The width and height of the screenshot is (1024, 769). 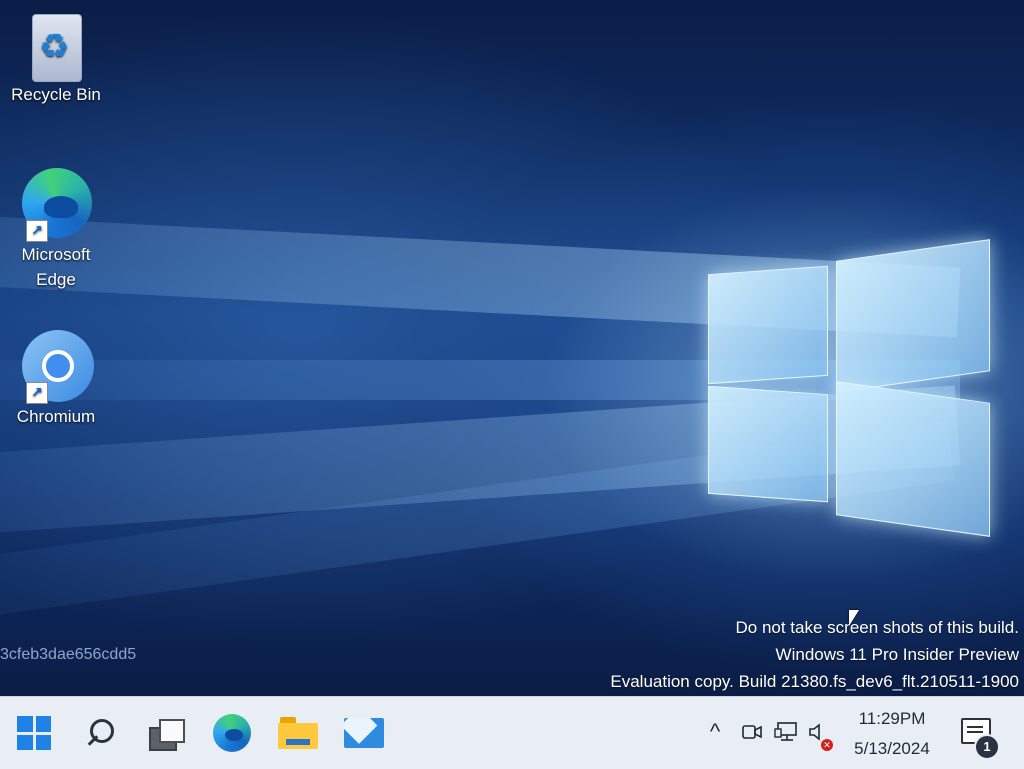 I want to click on folder-icon, so click(x=298, y=733).